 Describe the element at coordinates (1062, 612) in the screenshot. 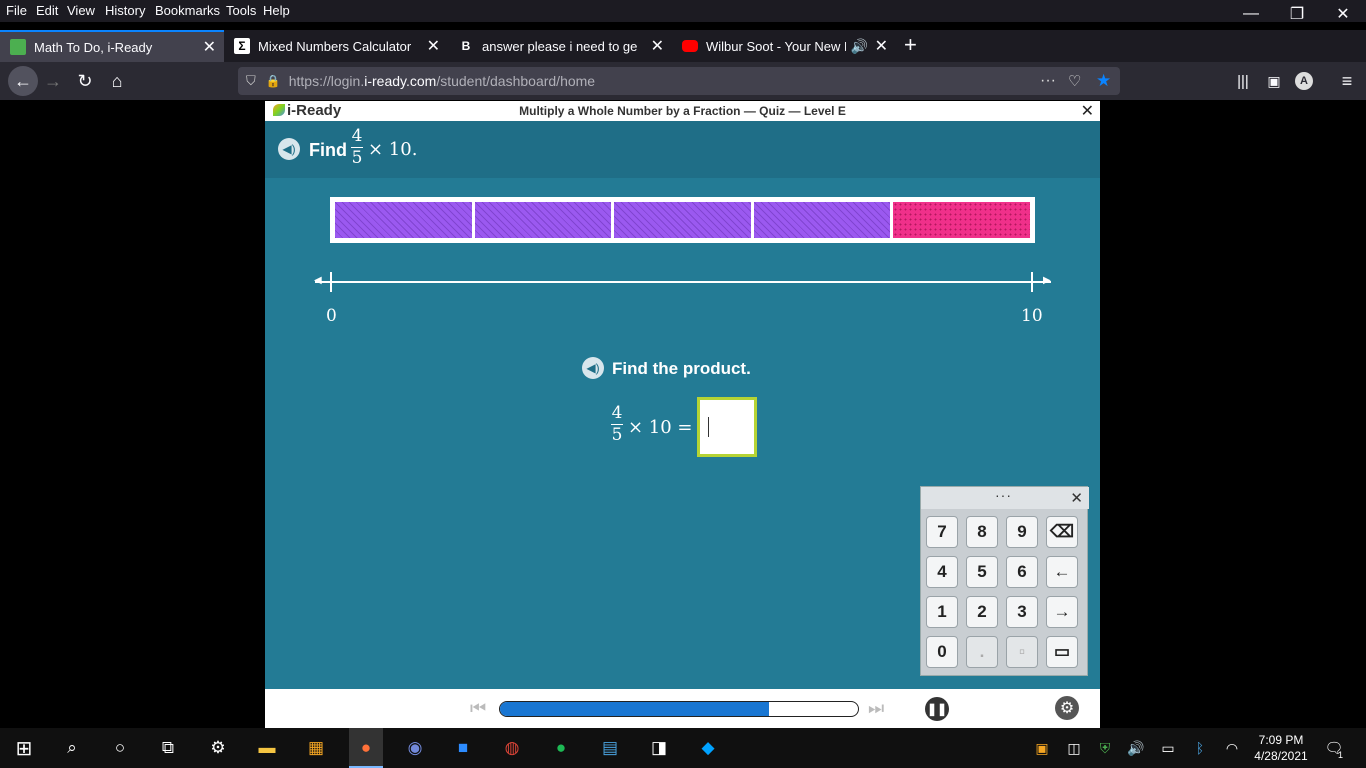

I see `right-arrow-key: →` at that location.